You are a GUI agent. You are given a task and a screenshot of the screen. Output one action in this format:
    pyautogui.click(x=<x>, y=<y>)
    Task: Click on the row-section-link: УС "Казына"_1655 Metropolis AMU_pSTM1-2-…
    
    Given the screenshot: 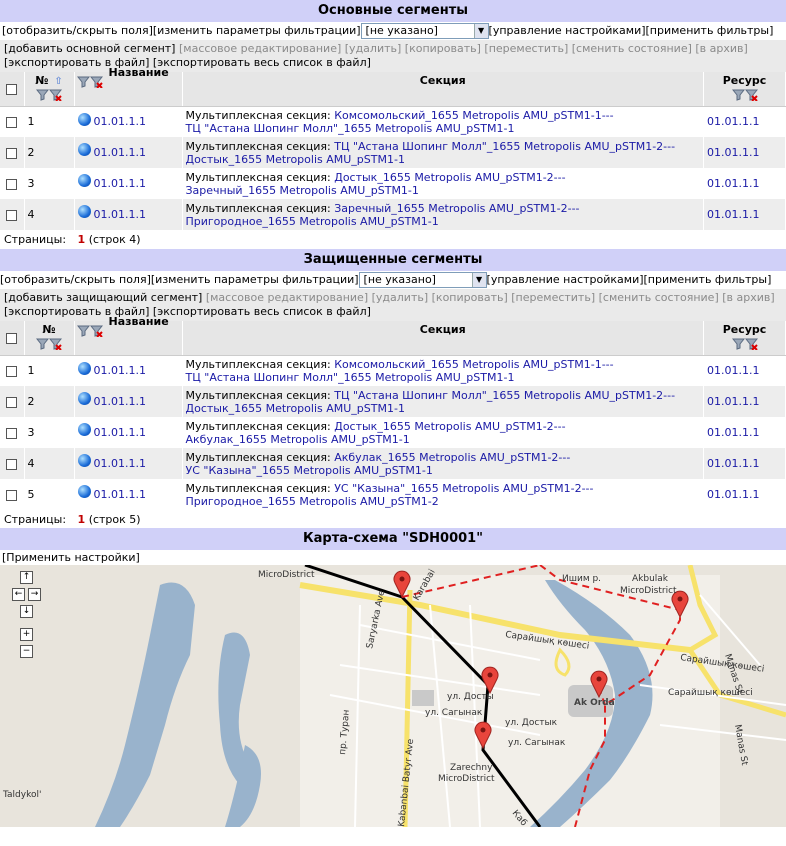 What is the action you would take?
    pyautogui.click(x=463, y=488)
    